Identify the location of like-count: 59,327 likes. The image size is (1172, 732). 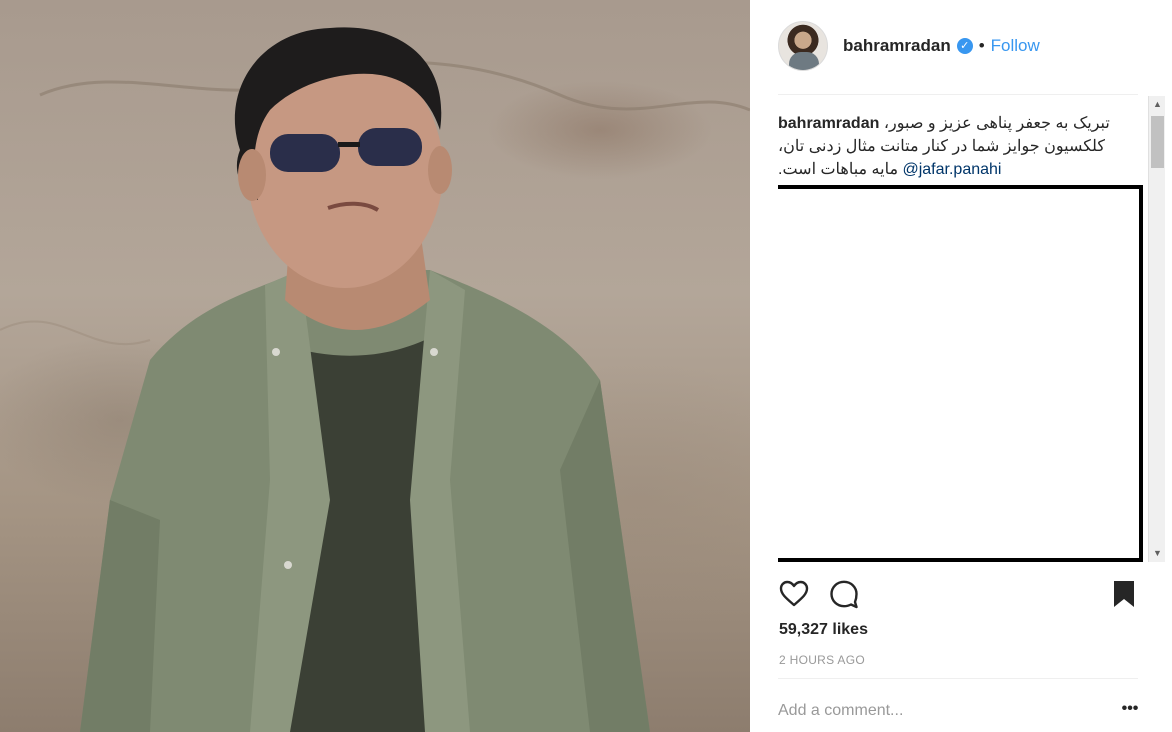
(823, 630).